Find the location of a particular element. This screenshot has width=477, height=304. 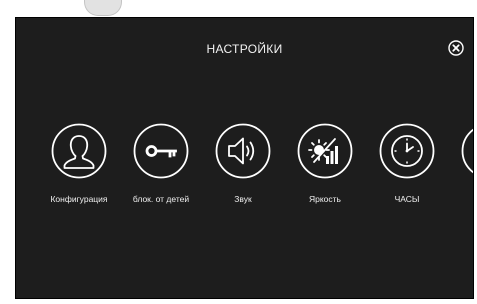

partial-next-icon is located at coordinates (467, 151).